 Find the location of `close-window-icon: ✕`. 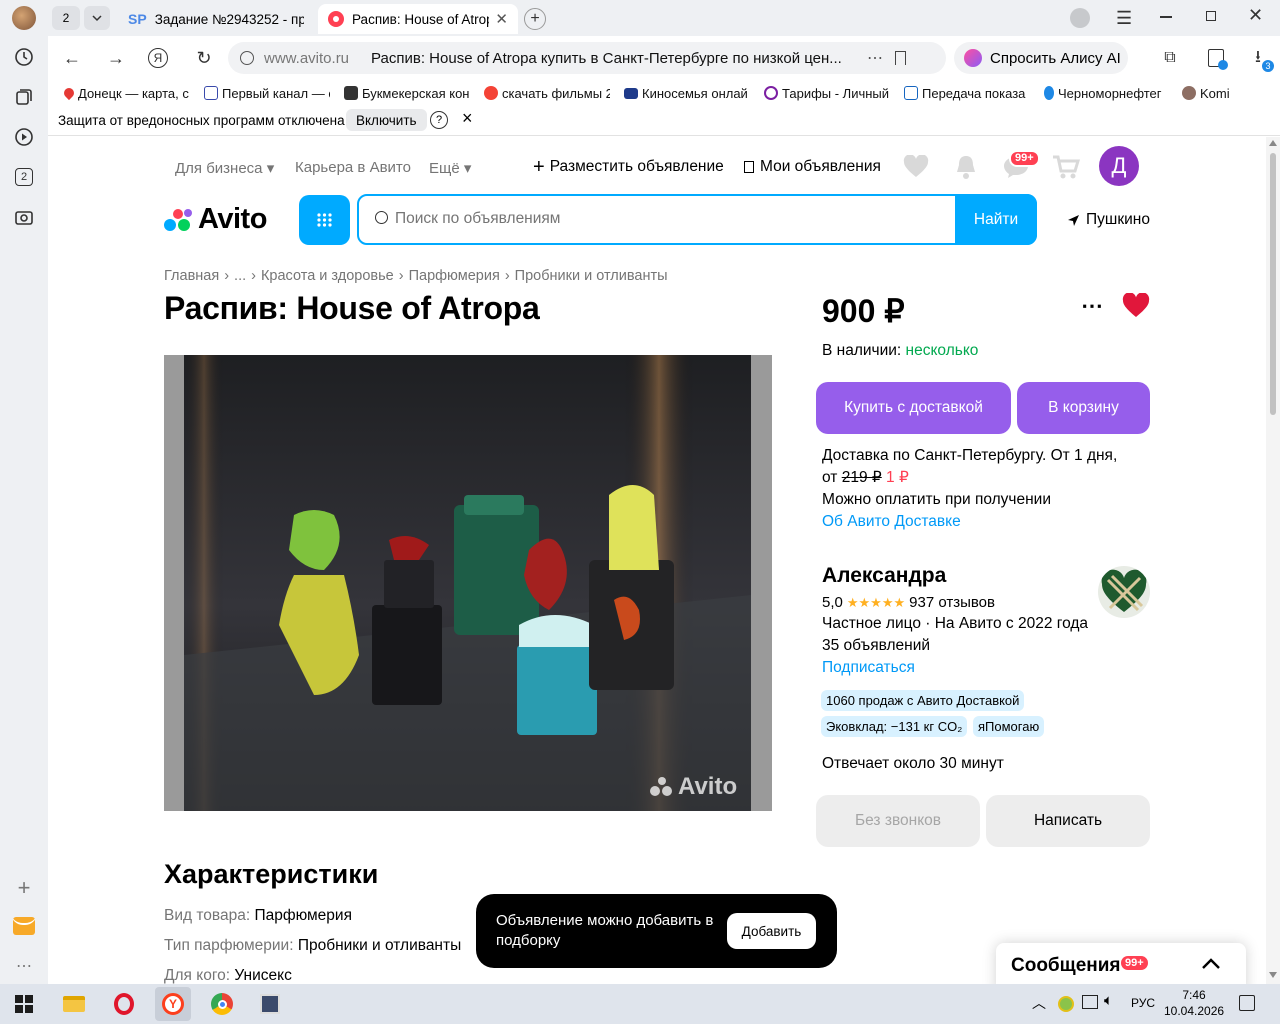

close-window-icon: ✕ is located at coordinates (1255, 15).